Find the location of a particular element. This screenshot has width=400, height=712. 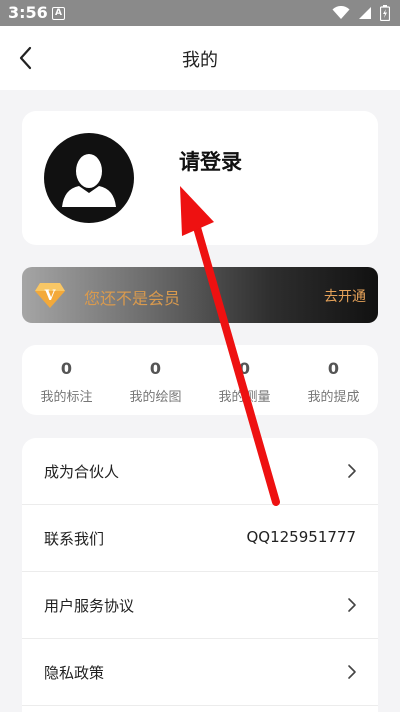

user-silhouette-icon is located at coordinates (89, 180).